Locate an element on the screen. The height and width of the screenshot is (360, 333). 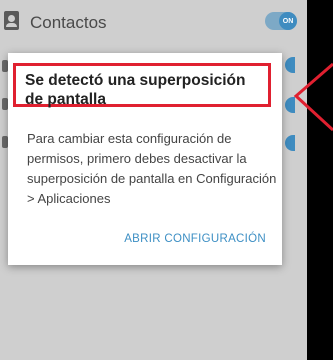
contacts-toggle: ON is located at coordinates (281, 21).